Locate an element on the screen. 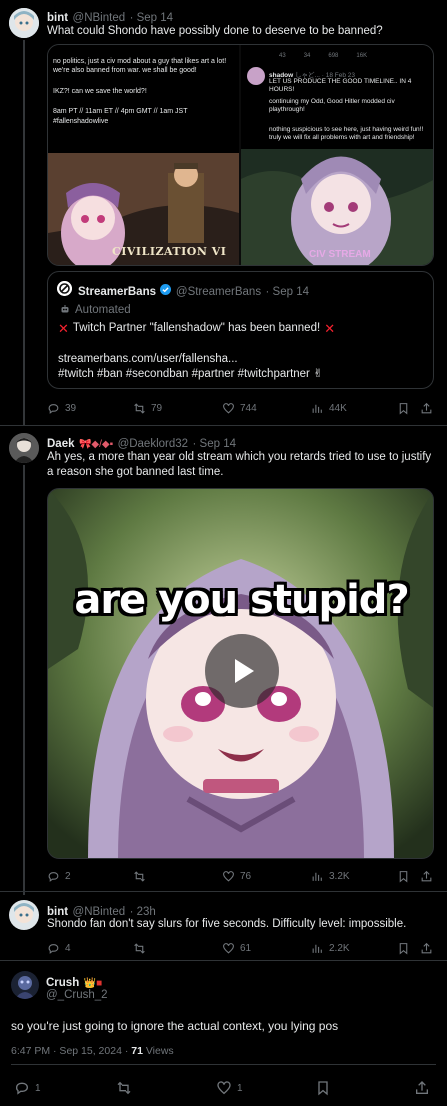  streamerbans-avatar is located at coordinates (64, 288).